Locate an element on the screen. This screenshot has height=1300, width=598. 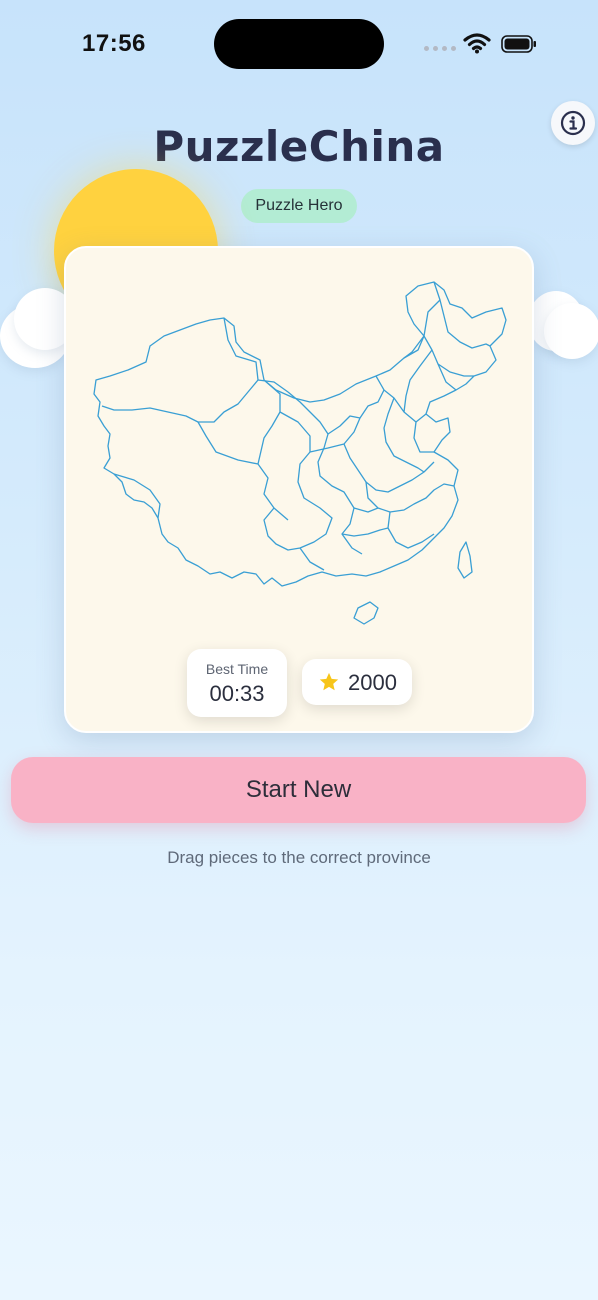
wifi-icon is located at coordinates (477, 43).